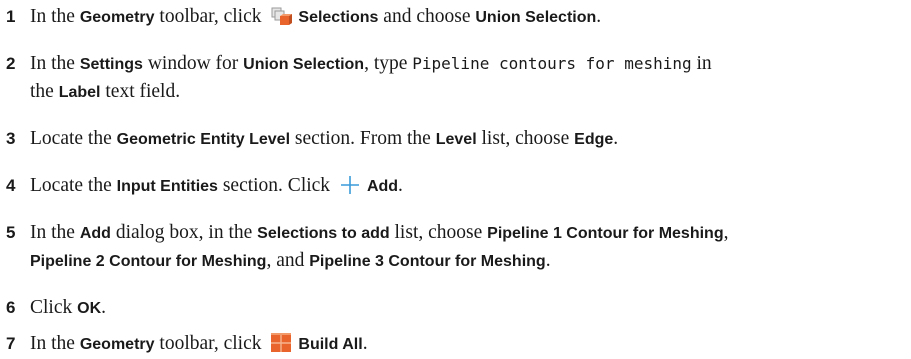 This screenshot has height=359, width=911. What do you see at coordinates (203, 139) in the screenshot?
I see `ui-term: Geometric Entity Level` at bounding box center [203, 139].